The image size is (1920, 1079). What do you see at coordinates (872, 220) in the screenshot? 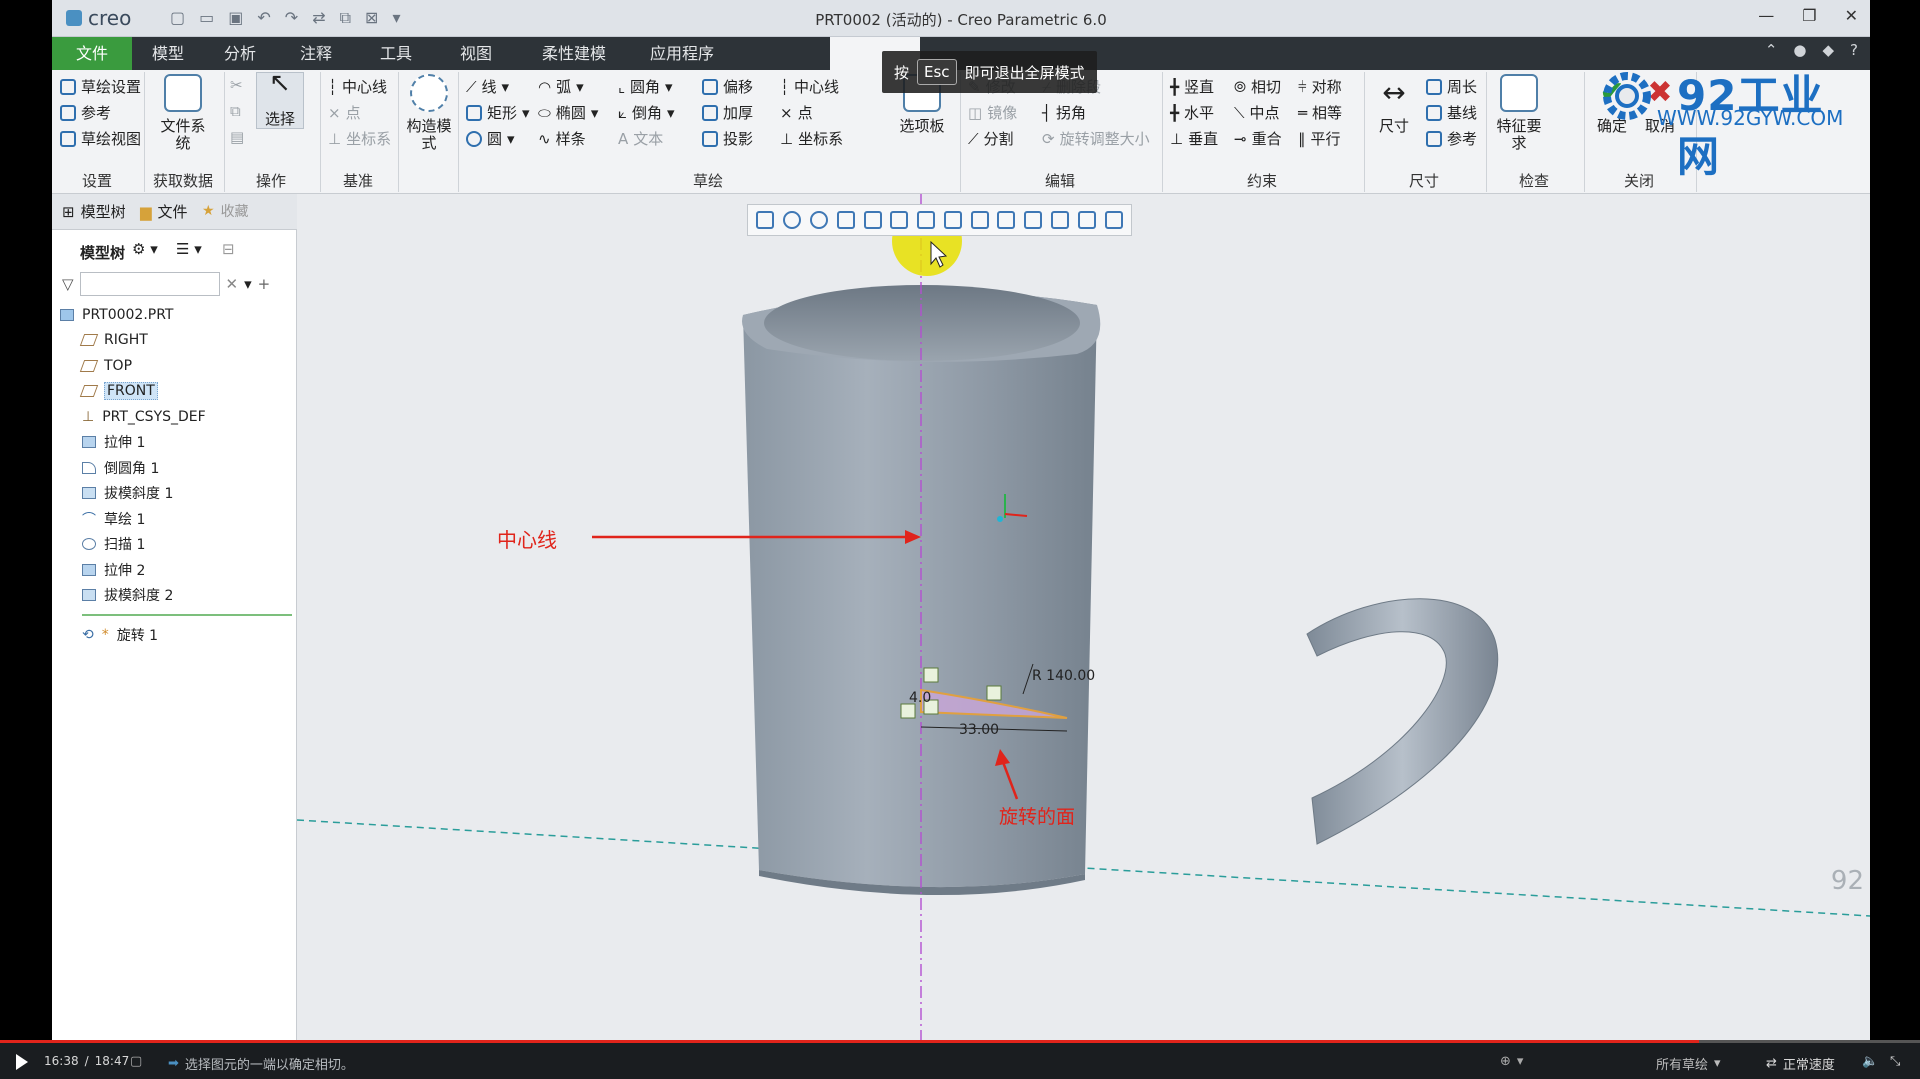
I see `display-style-icon` at bounding box center [872, 220].